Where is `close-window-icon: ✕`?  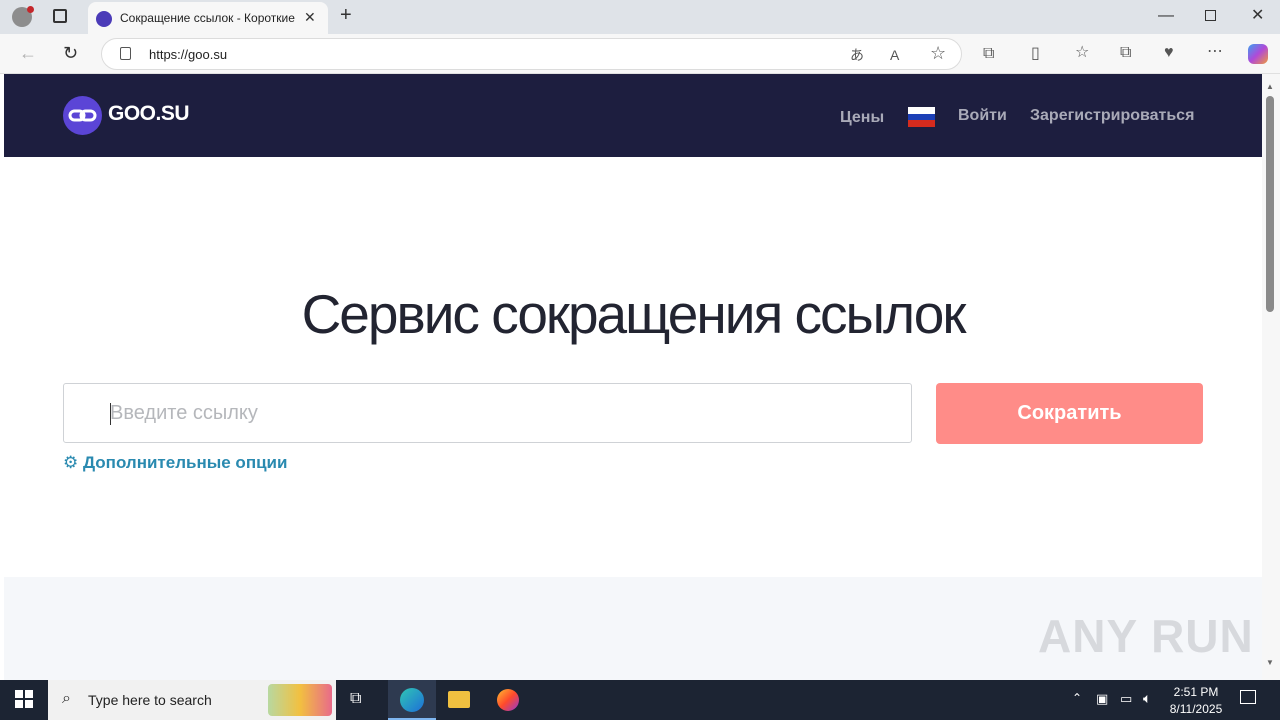 close-window-icon: ✕ is located at coordinates (1257, 16).